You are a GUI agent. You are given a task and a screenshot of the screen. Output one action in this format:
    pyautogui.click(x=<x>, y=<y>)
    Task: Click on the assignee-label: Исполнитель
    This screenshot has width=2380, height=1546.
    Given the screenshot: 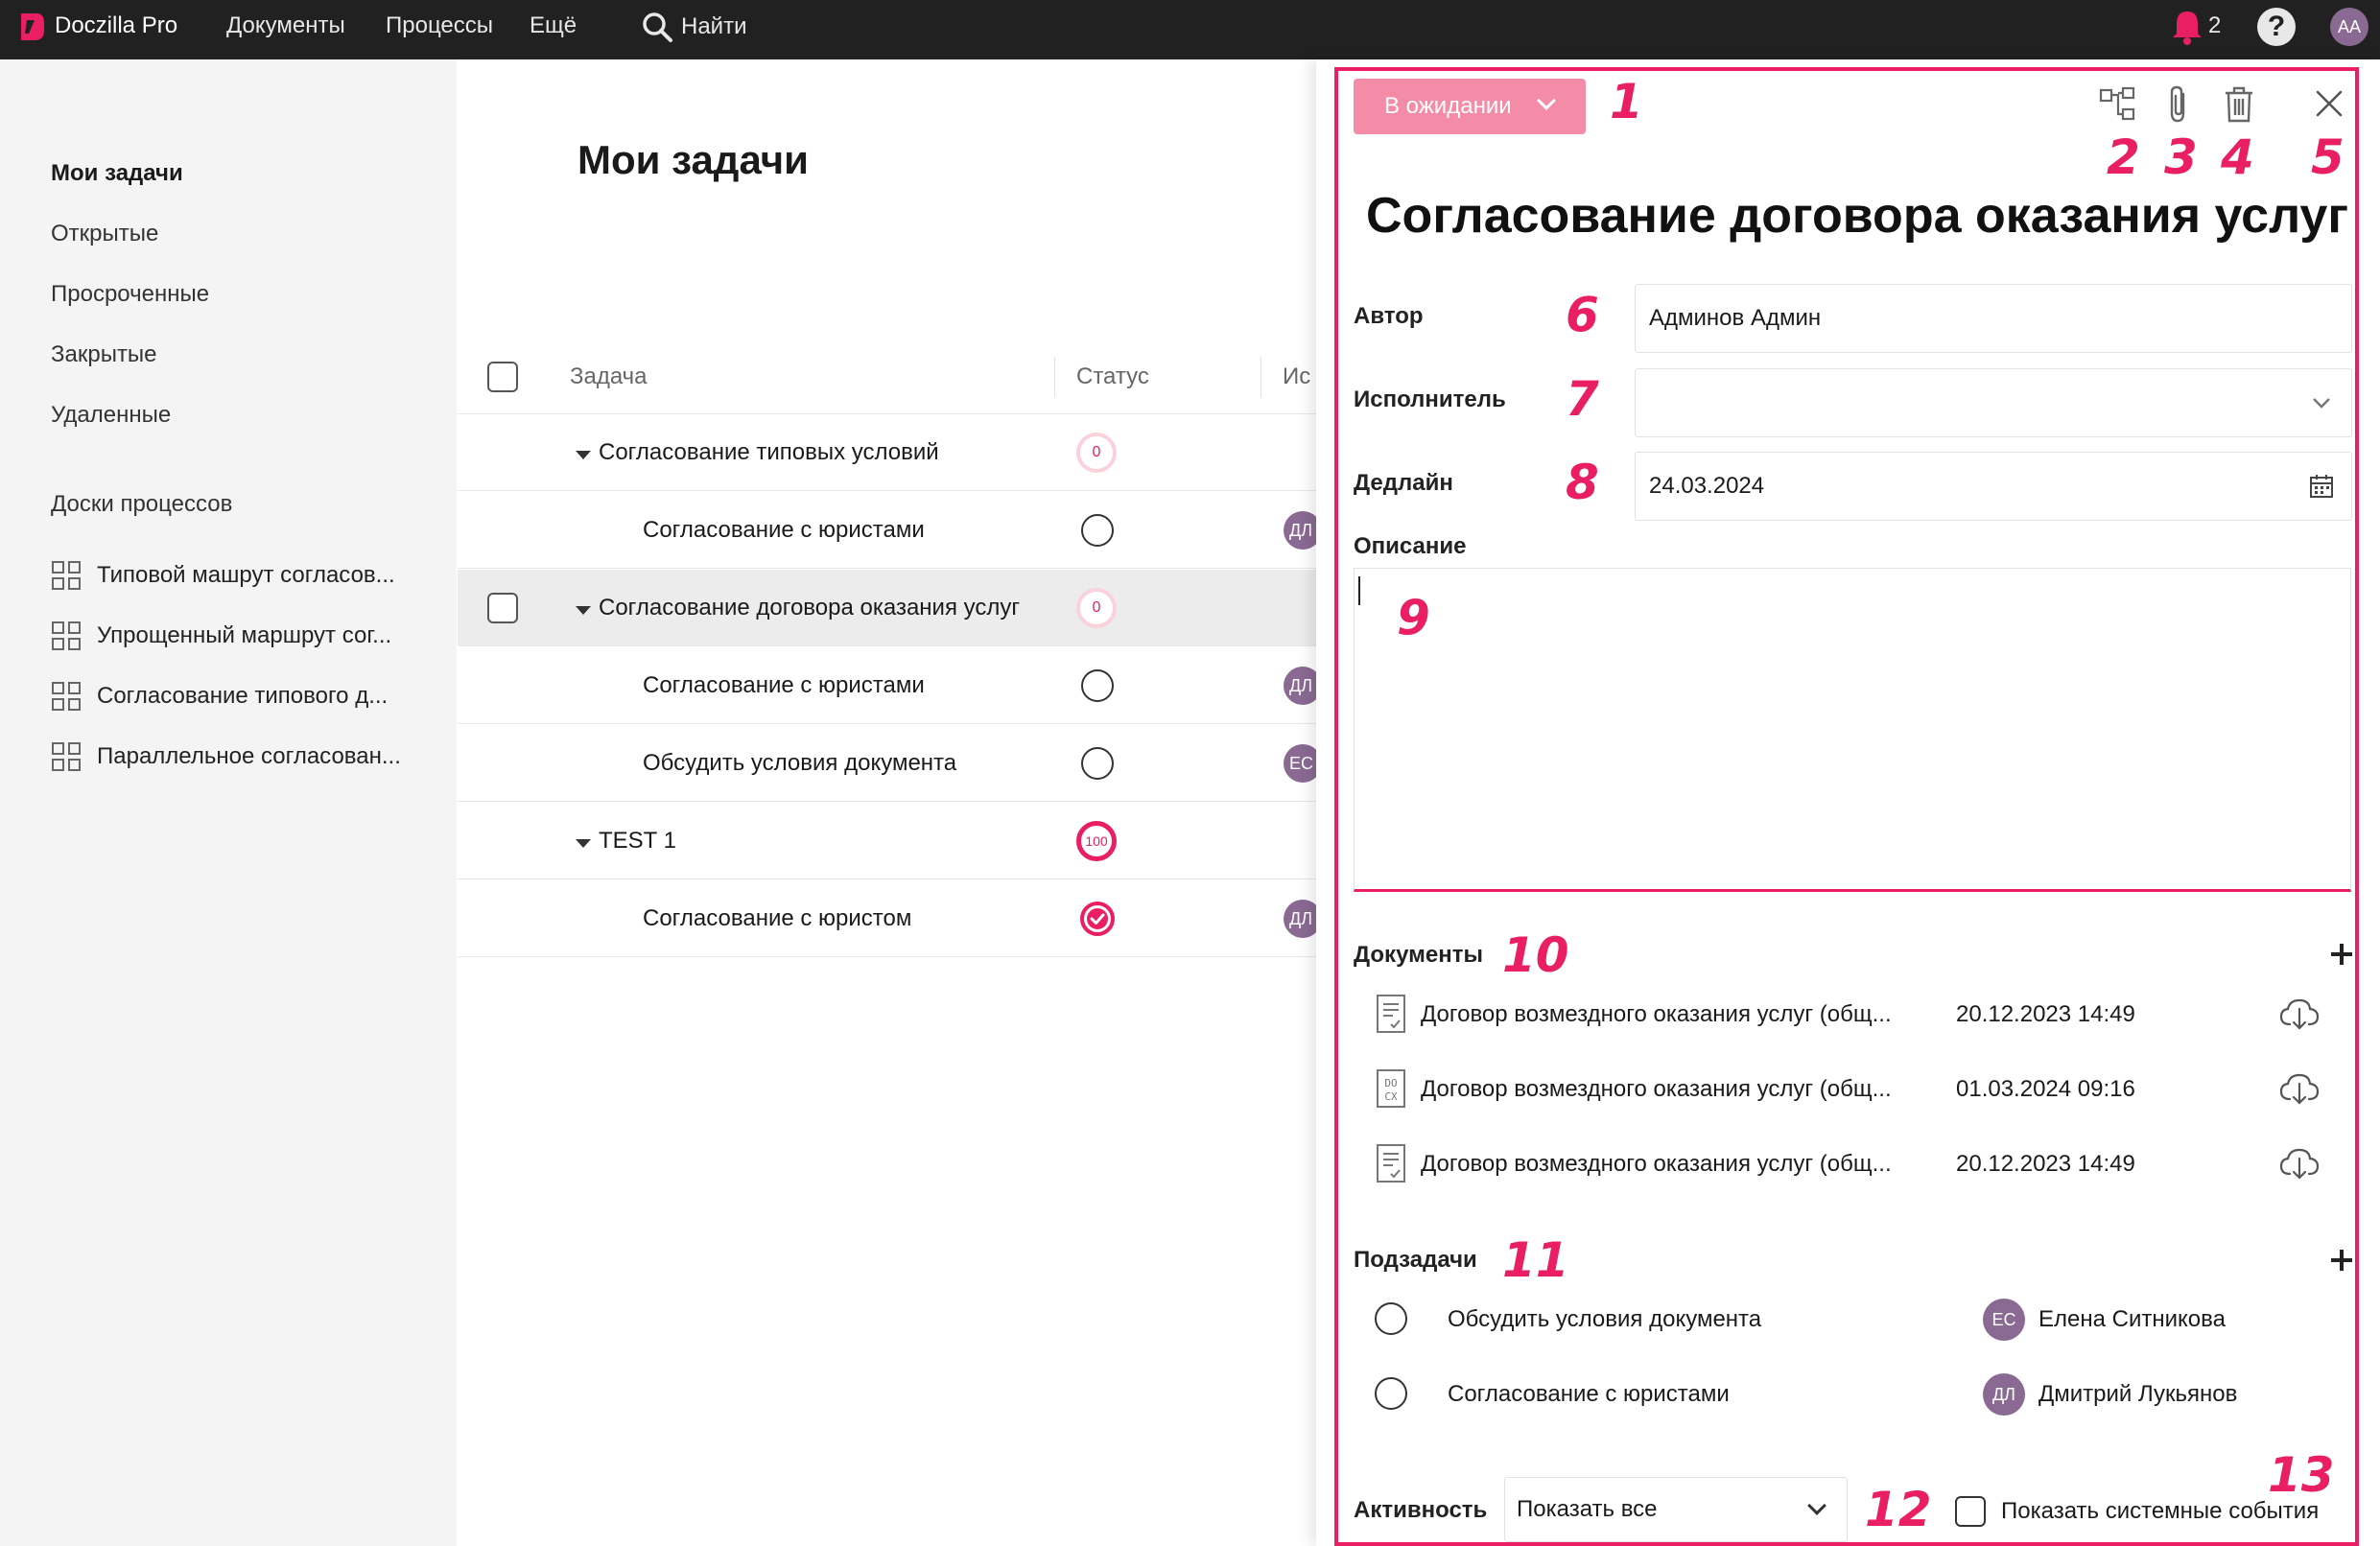 What is the action you would take?
    pyautogui.click(x=1430, y=399)
    